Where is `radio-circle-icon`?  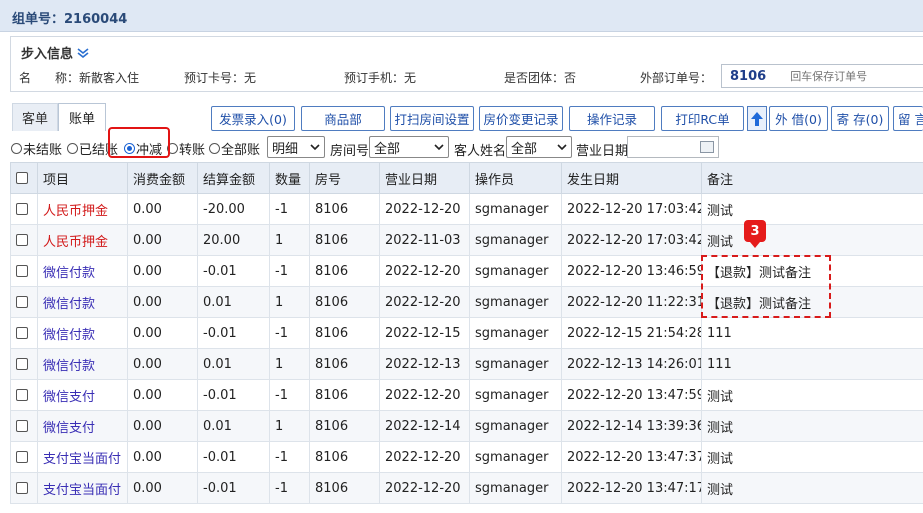
radio-circle-icon is located at coordinates (16, 148).